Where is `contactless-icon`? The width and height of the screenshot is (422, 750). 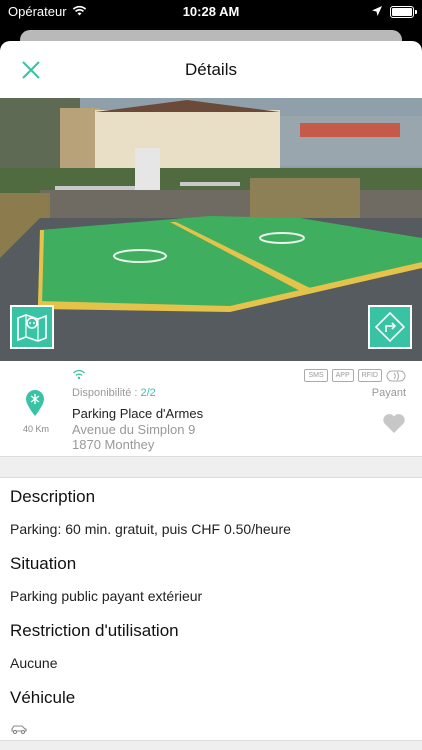
contactless-icon is located at coordinates (396, 375).